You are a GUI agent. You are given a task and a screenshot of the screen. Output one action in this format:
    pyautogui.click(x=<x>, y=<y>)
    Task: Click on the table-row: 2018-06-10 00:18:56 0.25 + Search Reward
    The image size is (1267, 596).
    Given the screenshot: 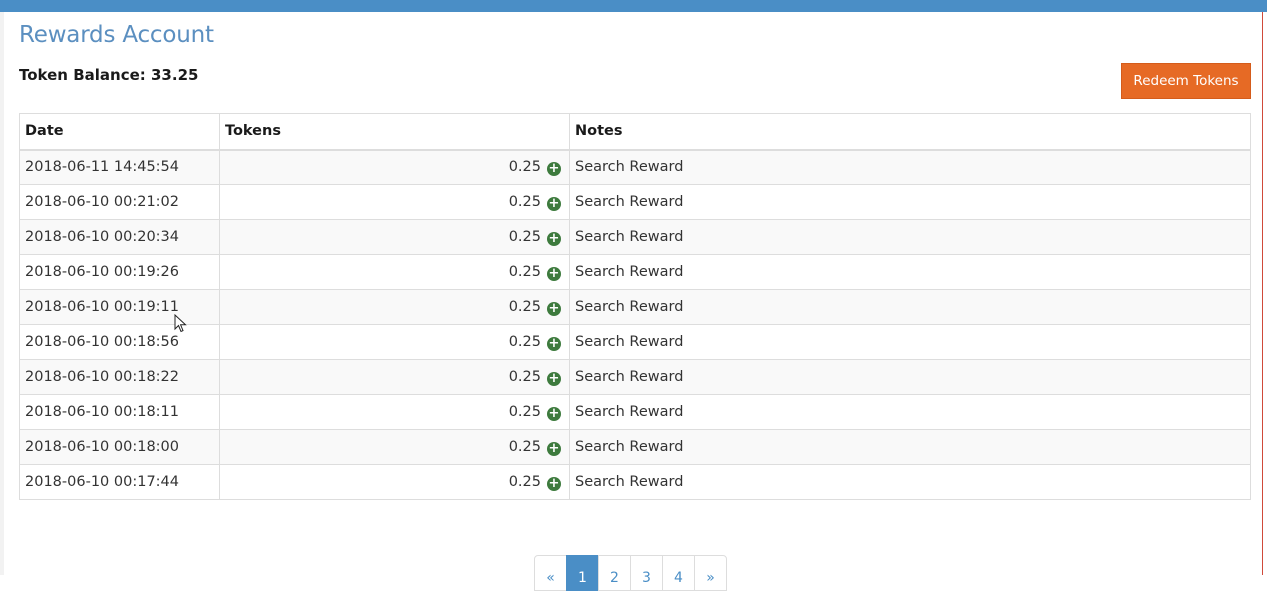 What is the action you would take?
    pyautogui.click(x=635, y=342)
    